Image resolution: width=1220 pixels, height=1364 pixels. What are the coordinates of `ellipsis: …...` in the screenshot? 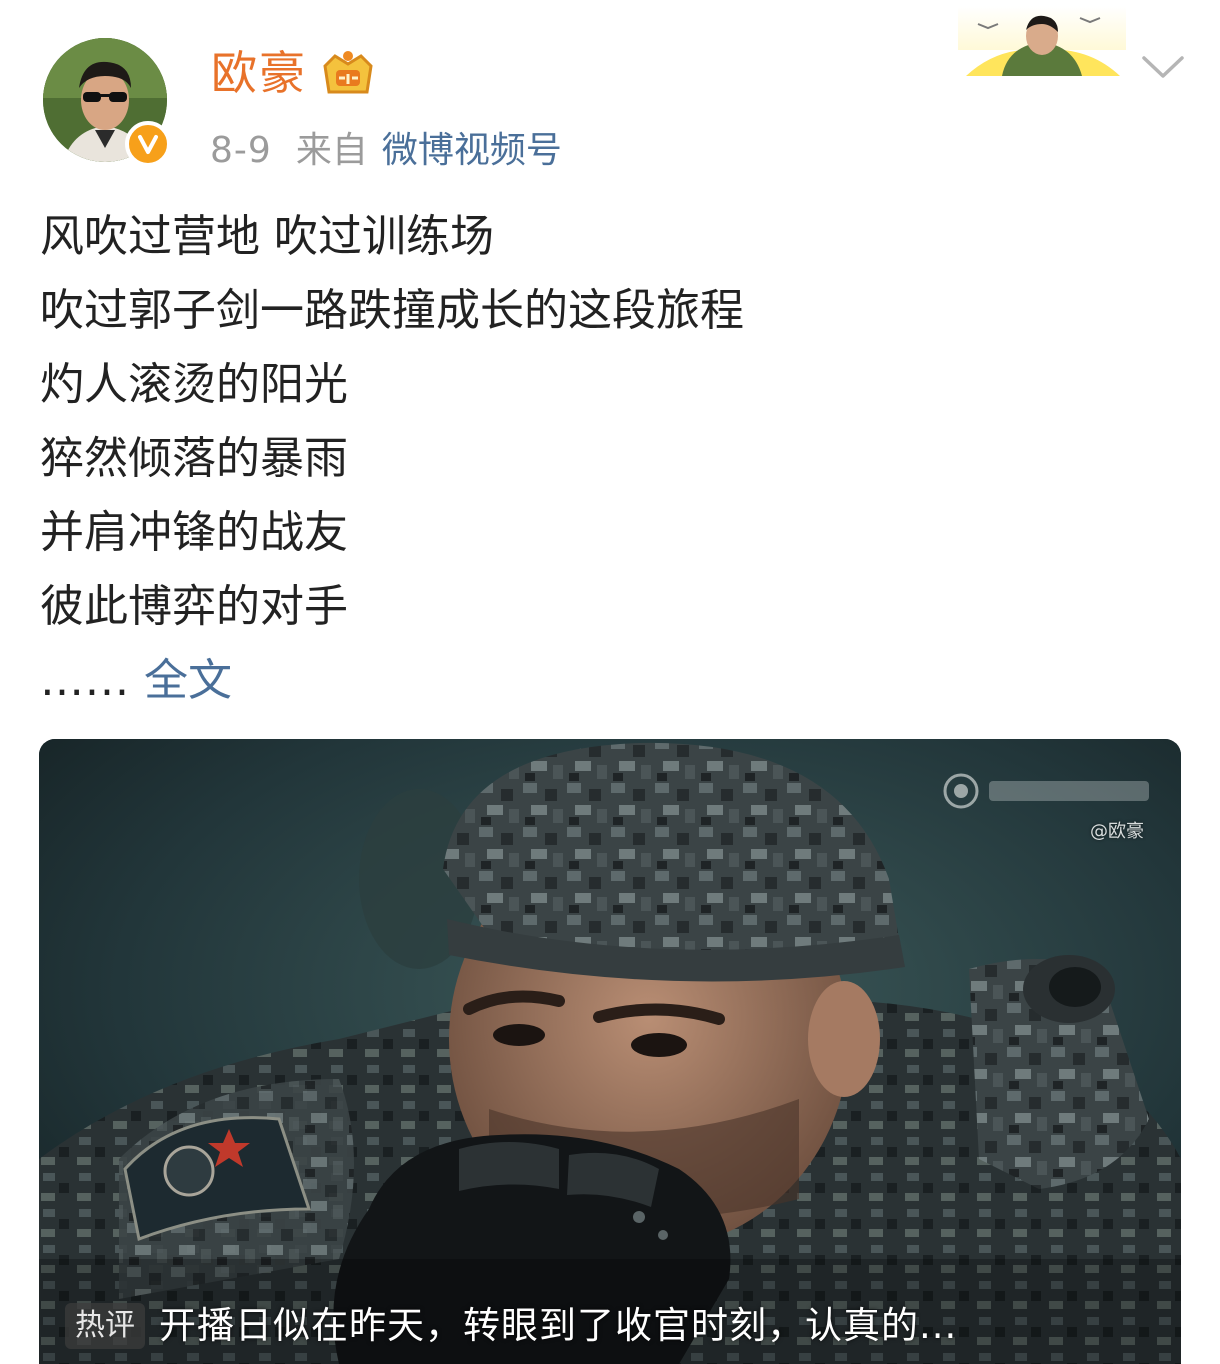 It's located at (85, 680).